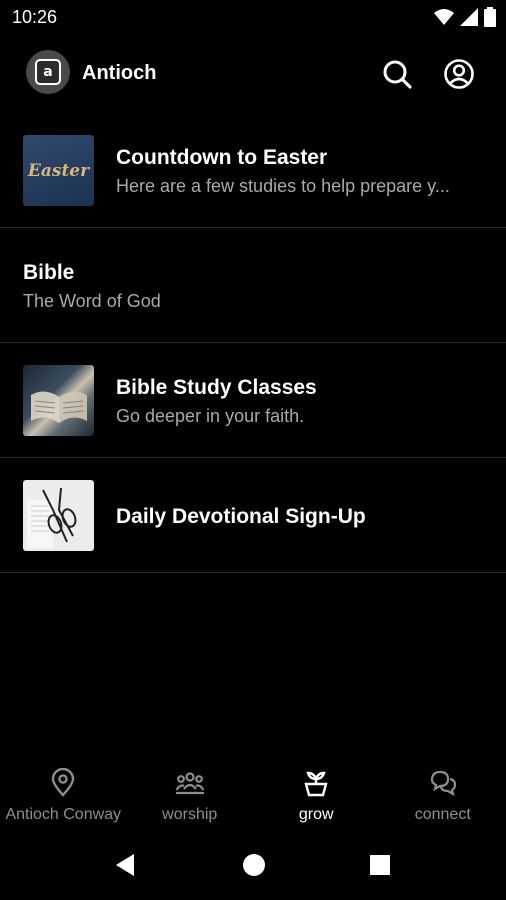  Describe the element at coordinates (63, 782) in the screenshot. I see `location-pin-icon` at that location.